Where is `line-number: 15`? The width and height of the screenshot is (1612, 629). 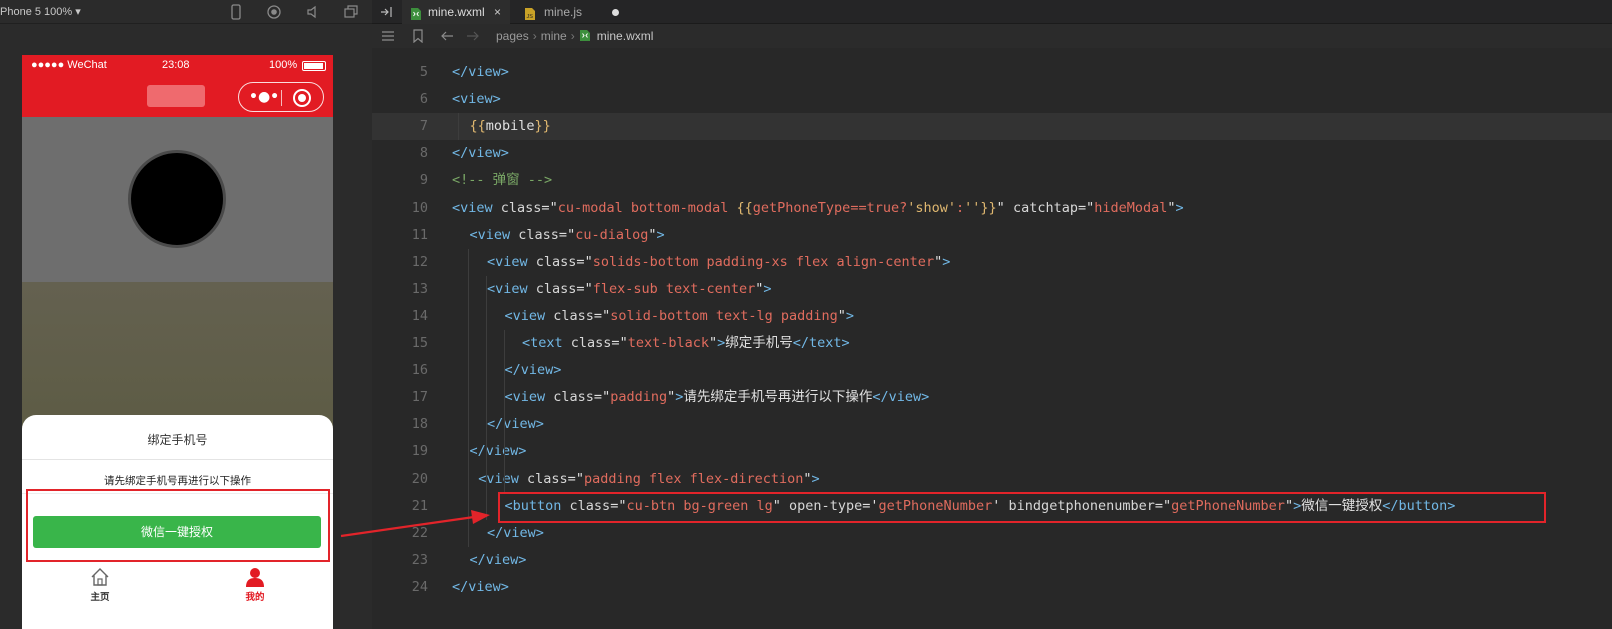
line-number: 15 is located at coordinates (419, 343).